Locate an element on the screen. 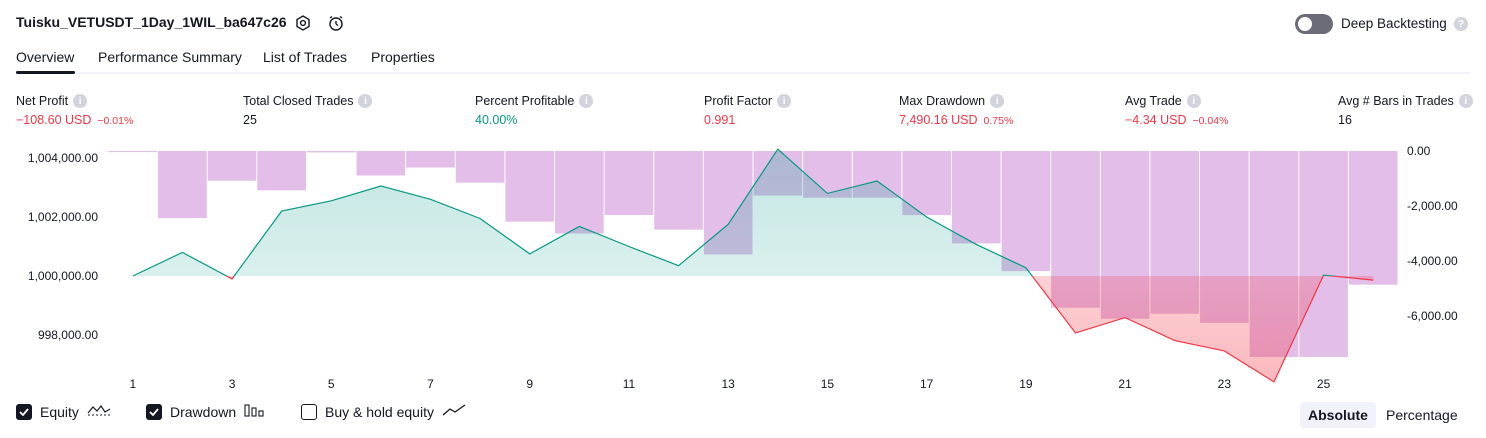  metric-label: Avg Trade i is located at coordinates (1163, 101).